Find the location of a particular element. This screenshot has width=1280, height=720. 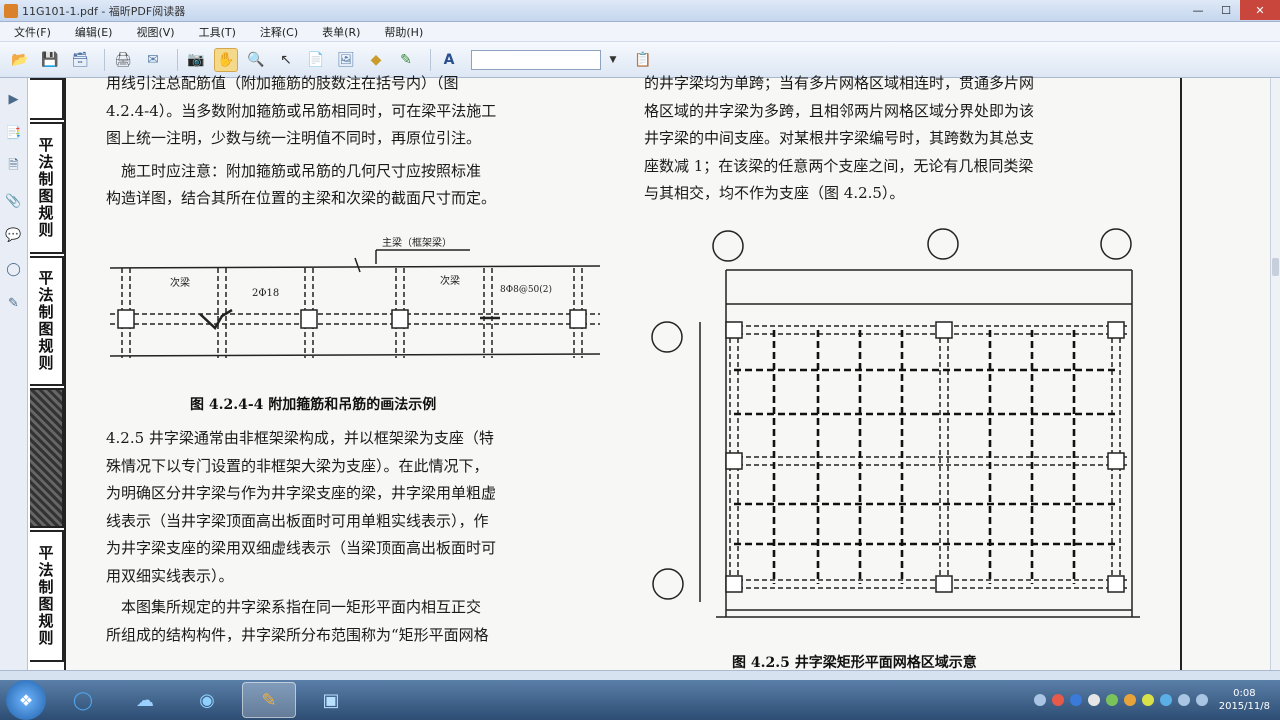

text-line: 用线引注总配筋值（附加箍筋的肢数注在括号内）（图 is located at coordinates (282, 83).